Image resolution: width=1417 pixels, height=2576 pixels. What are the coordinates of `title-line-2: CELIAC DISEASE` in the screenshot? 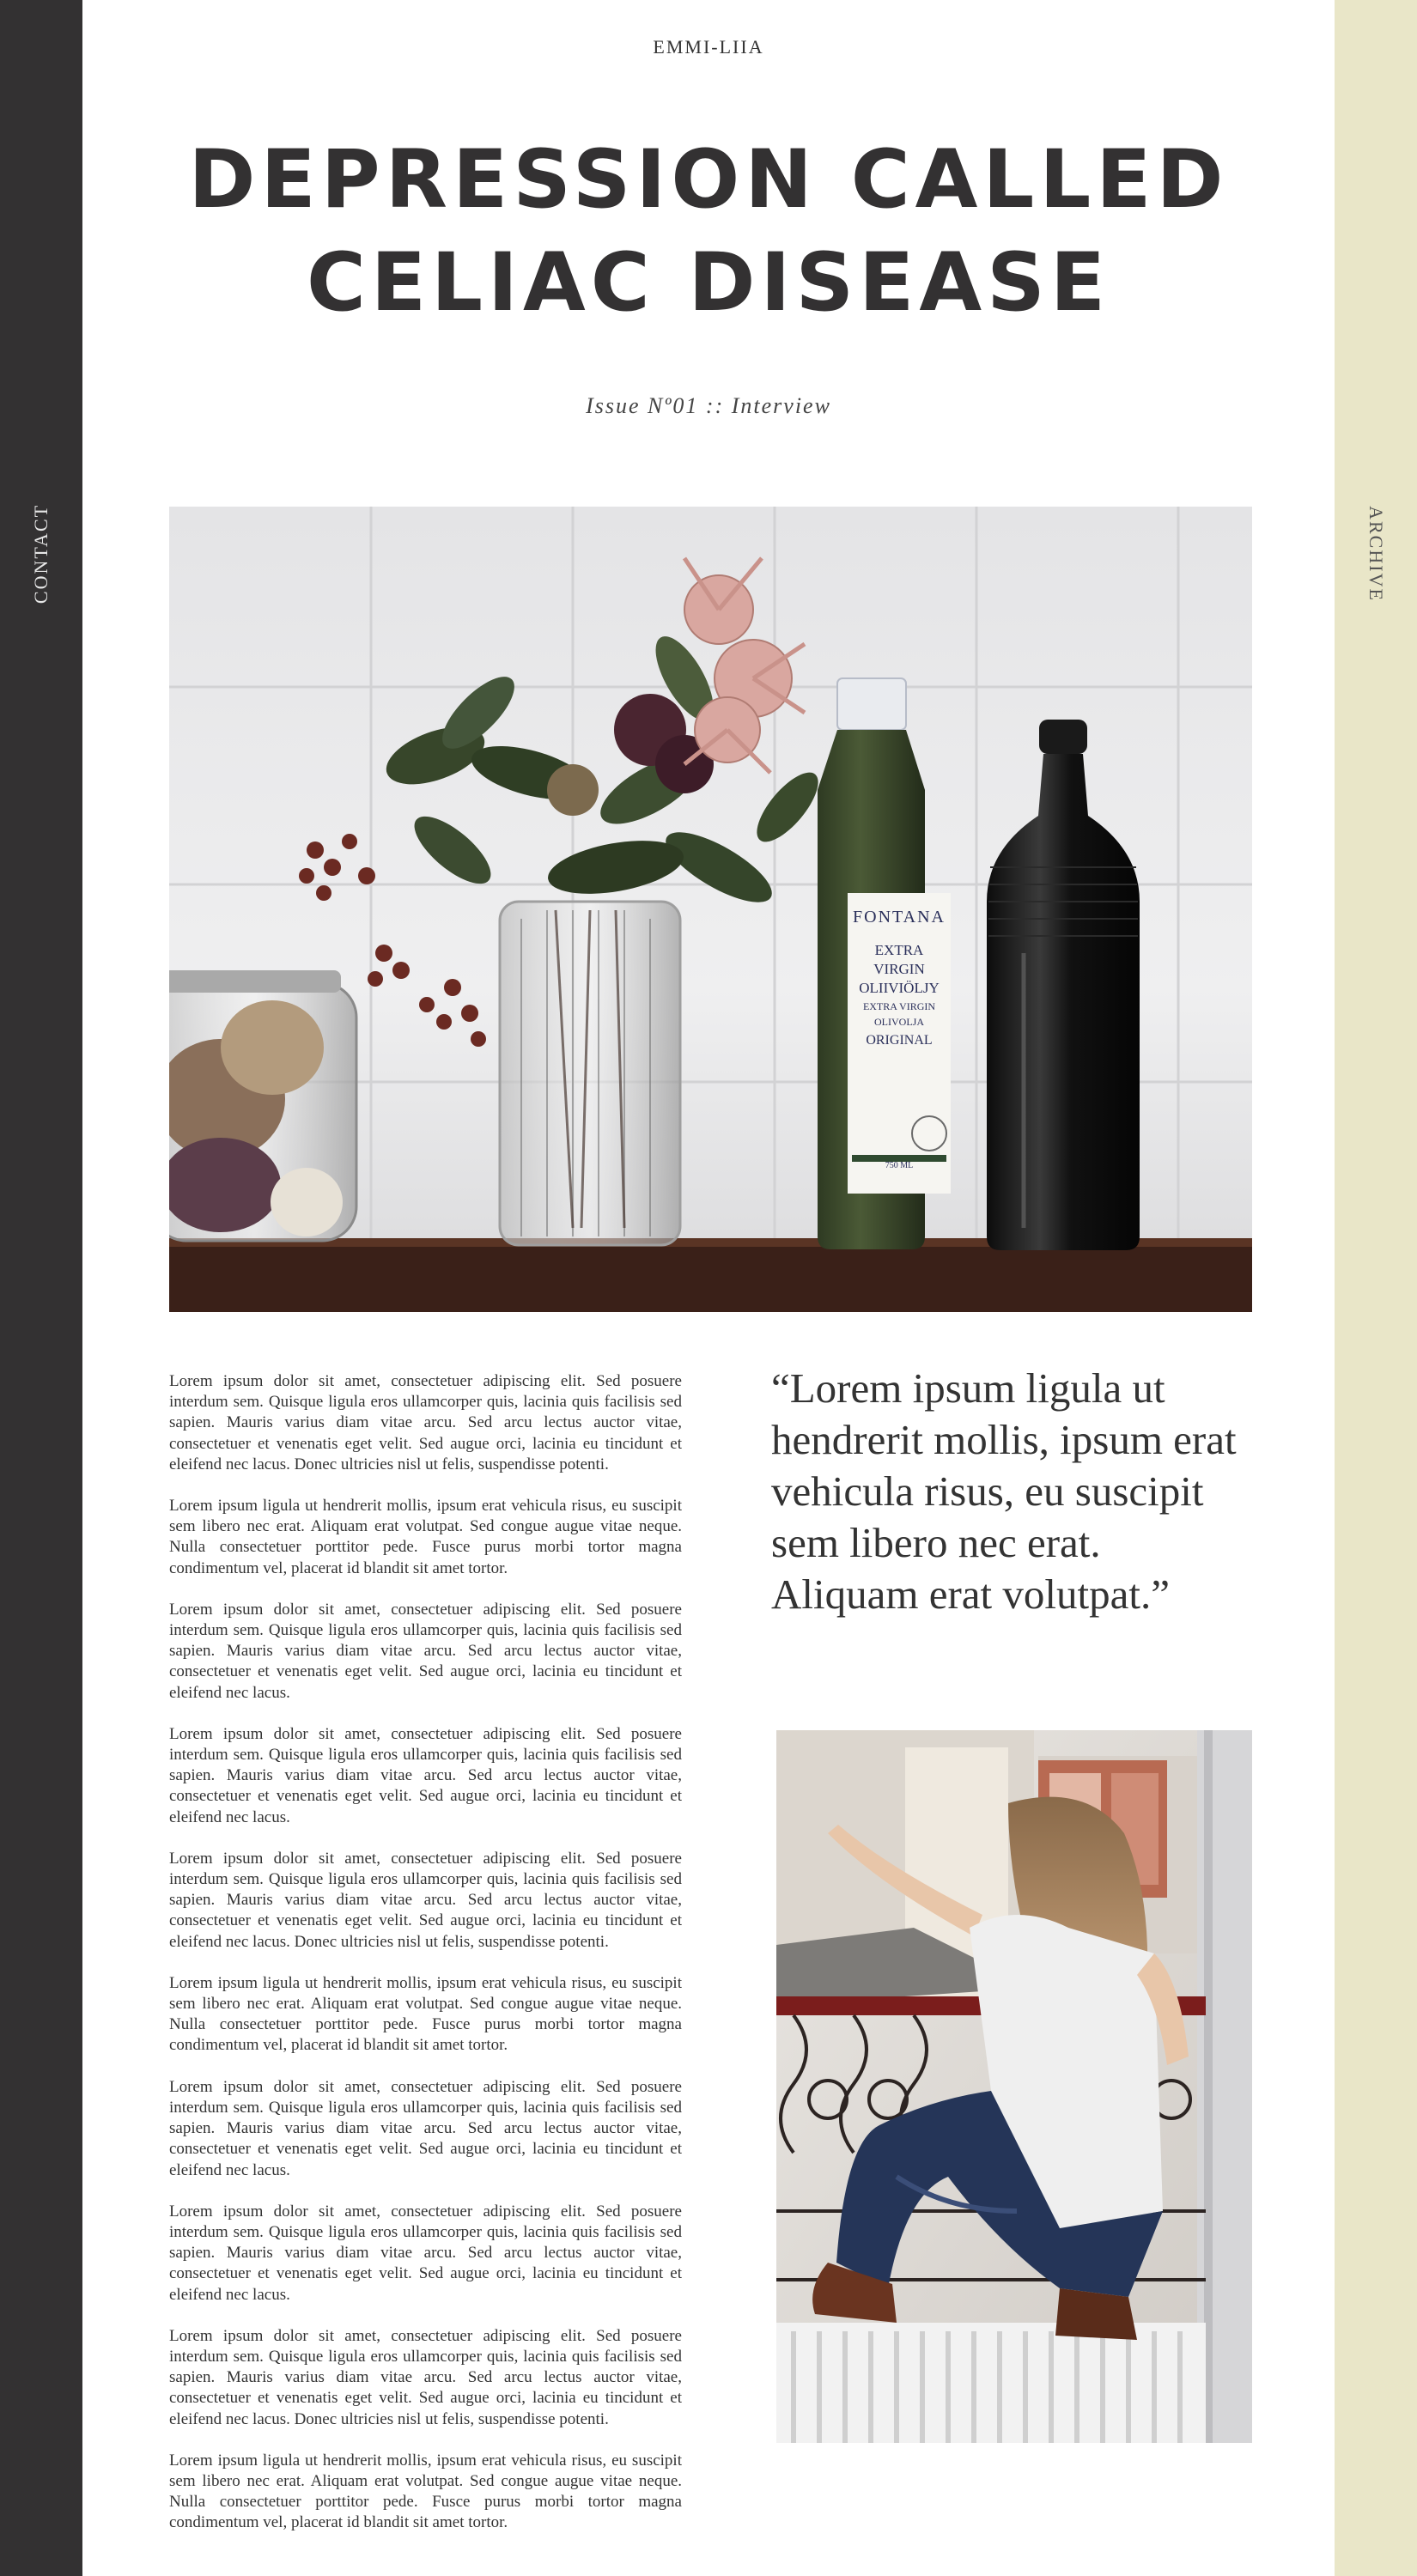 It's located at (708, 283).